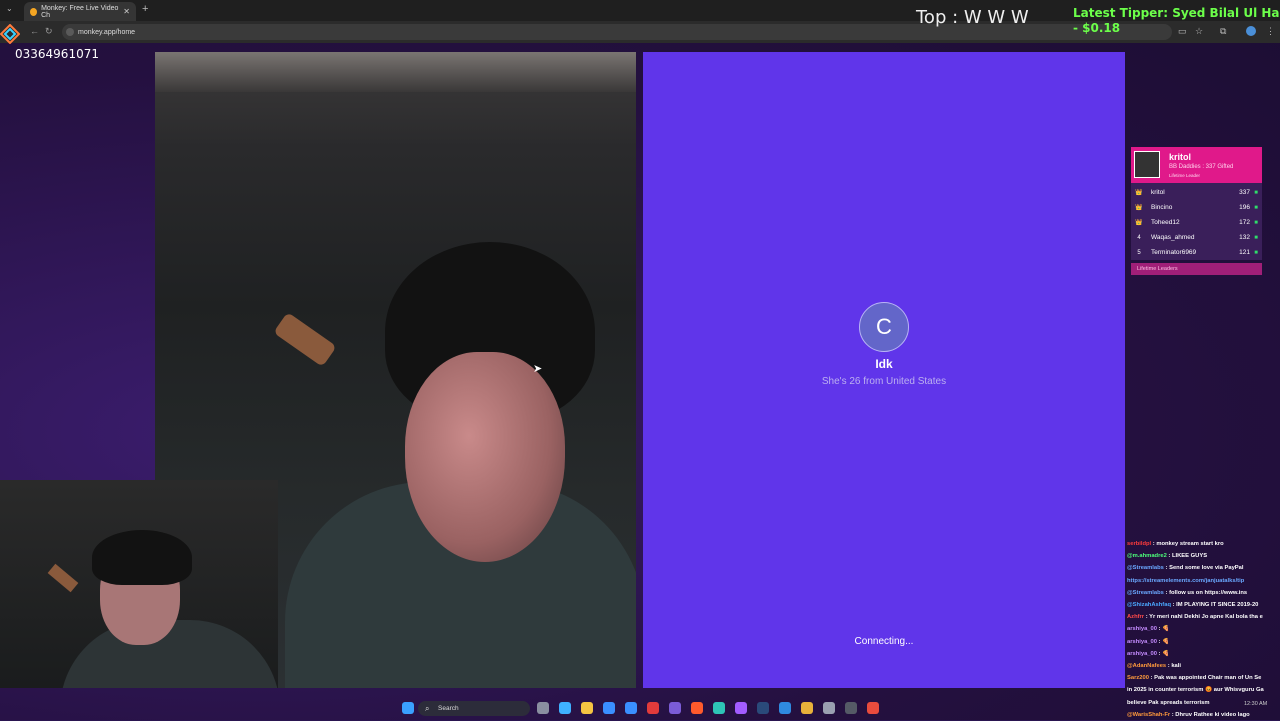  What do you see at coordinates (1147, 556) in the screenshot?
I see `chat-username: @m.ahmadre2` at bounding box center [1147, 556].